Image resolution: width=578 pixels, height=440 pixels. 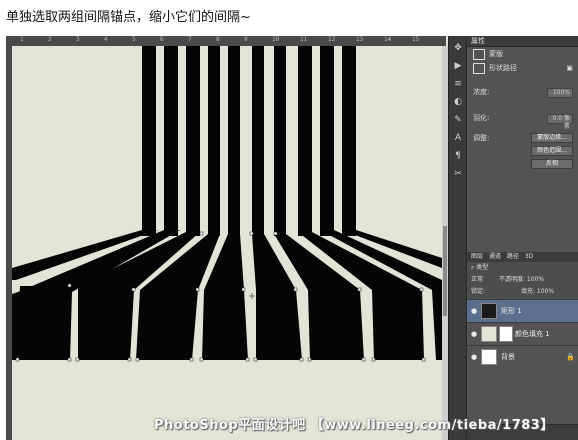 What do you see at coordinates (522, 41) in the screenshot?
I see `properties-tab: 属性` at bounding box center [522, 41].